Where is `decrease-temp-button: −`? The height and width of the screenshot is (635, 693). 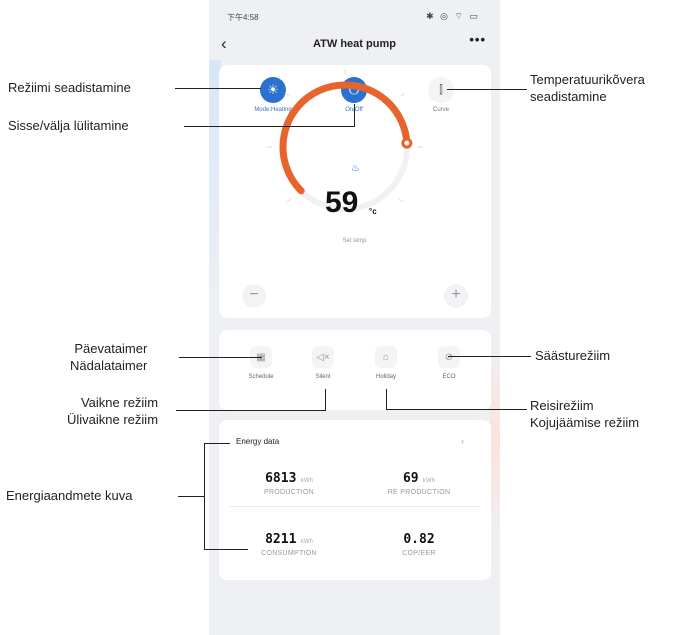 decrease-temp-button: − is located at coordinates (254, 296).